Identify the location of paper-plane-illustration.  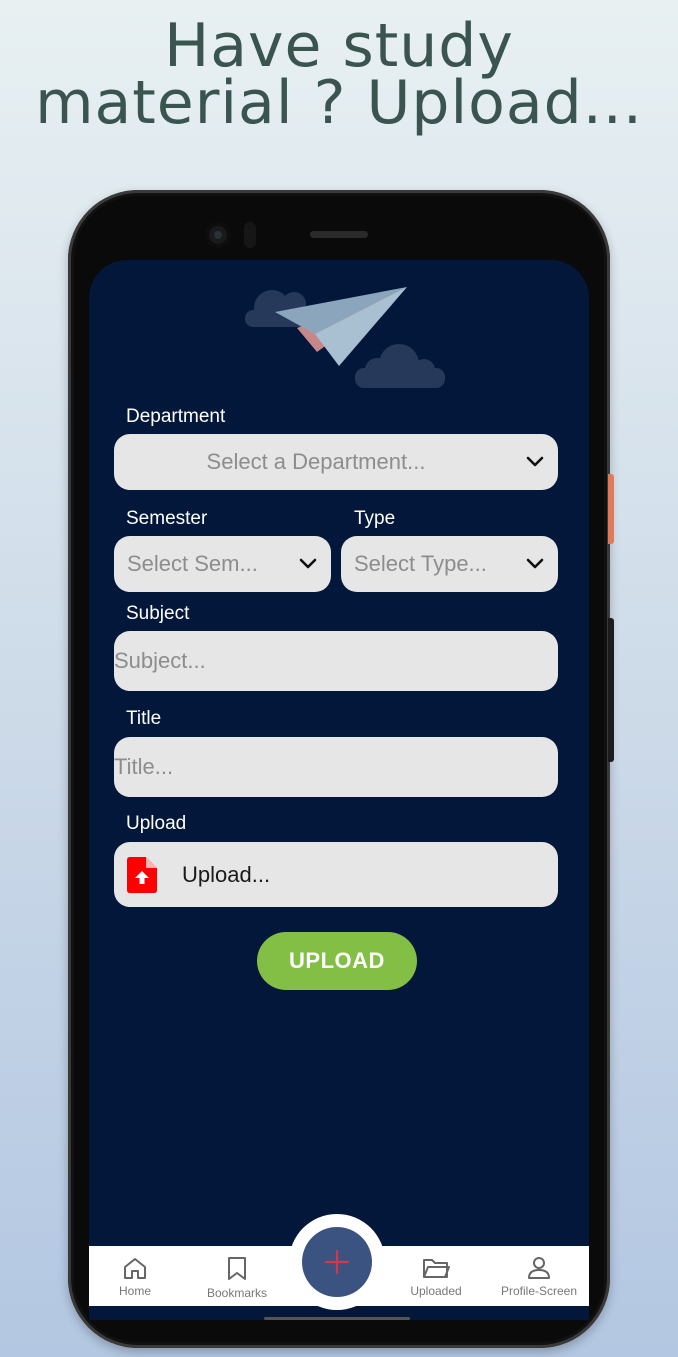
(345, 337).